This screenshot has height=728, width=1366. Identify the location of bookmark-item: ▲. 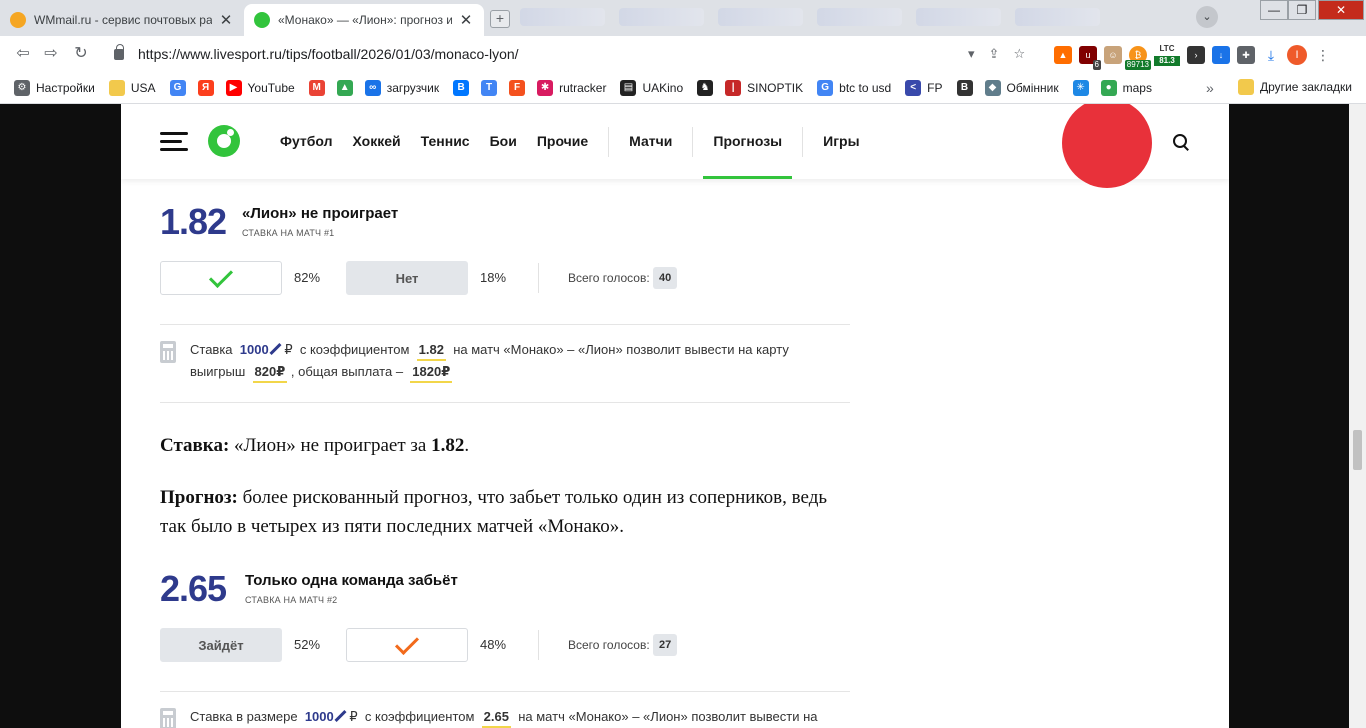
(344, 87).